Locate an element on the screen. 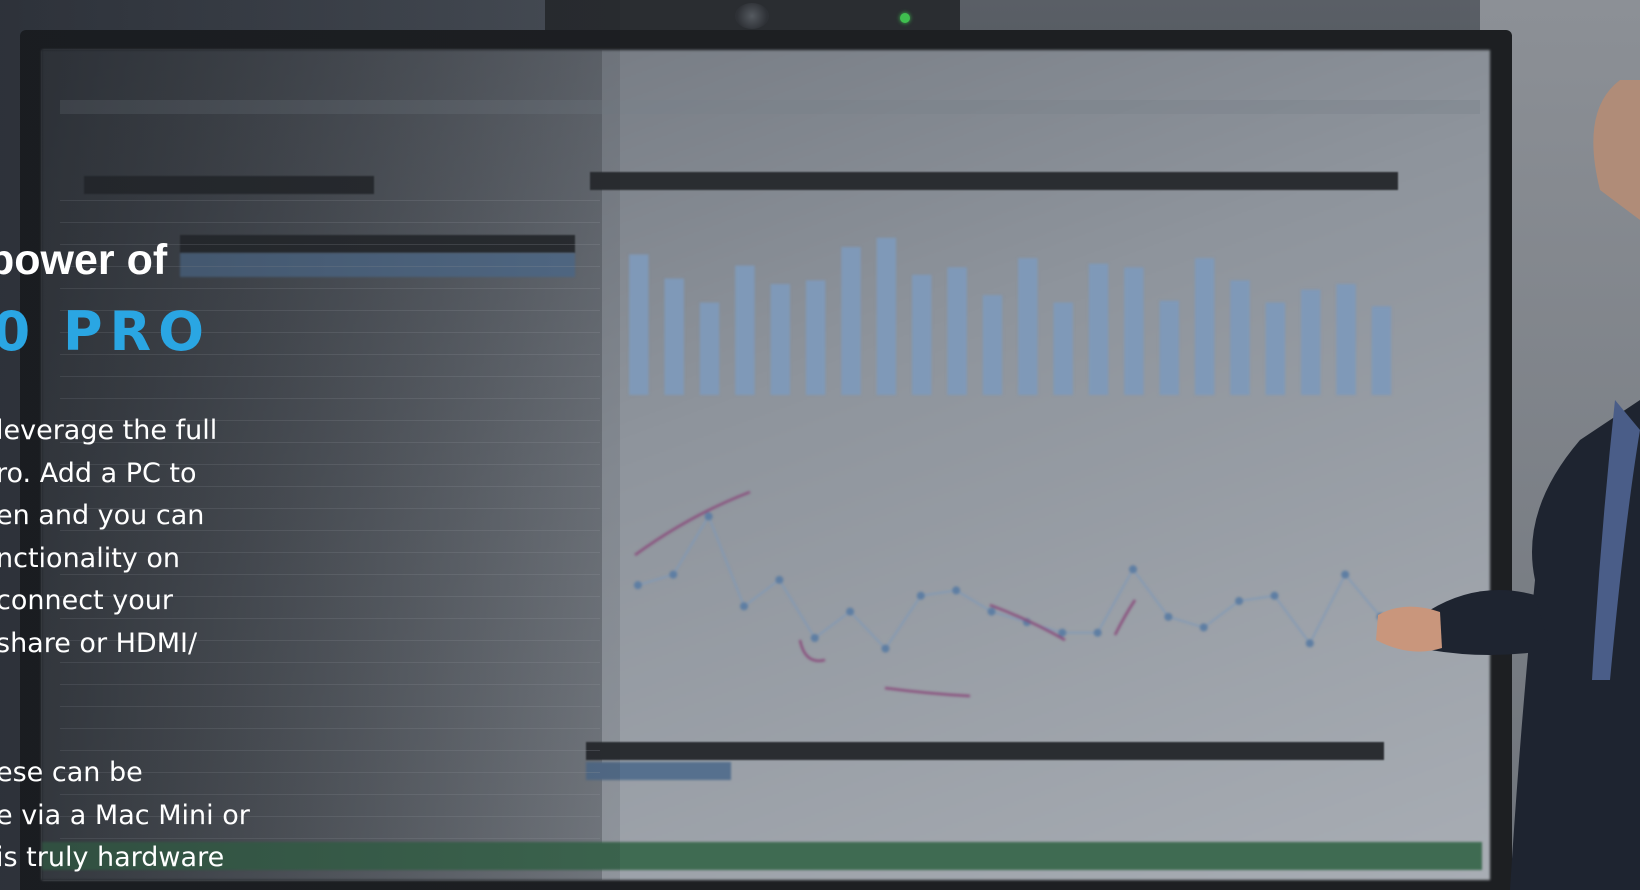 This screenshot has width=1640, height=890. paragraph-line: ese can be is located at coordinates (71, 772).